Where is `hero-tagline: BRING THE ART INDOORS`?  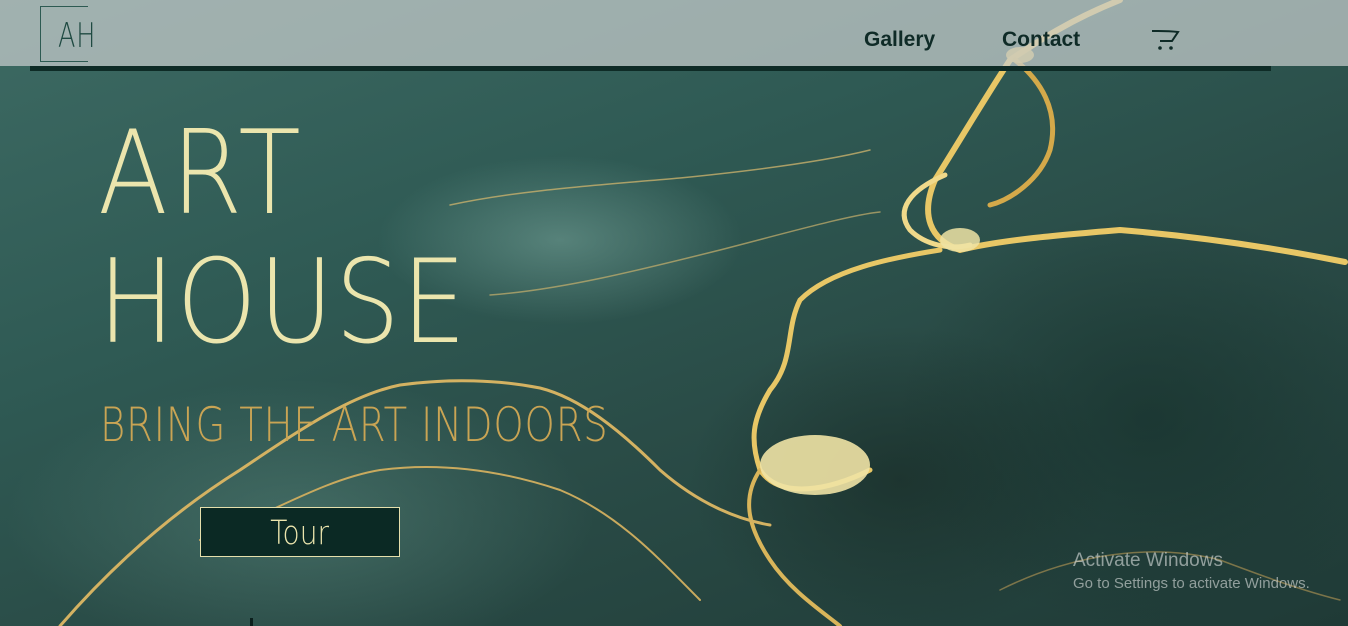 hero-tagline: BRING THE ART INDOORS is located at coordinates (354, 425).